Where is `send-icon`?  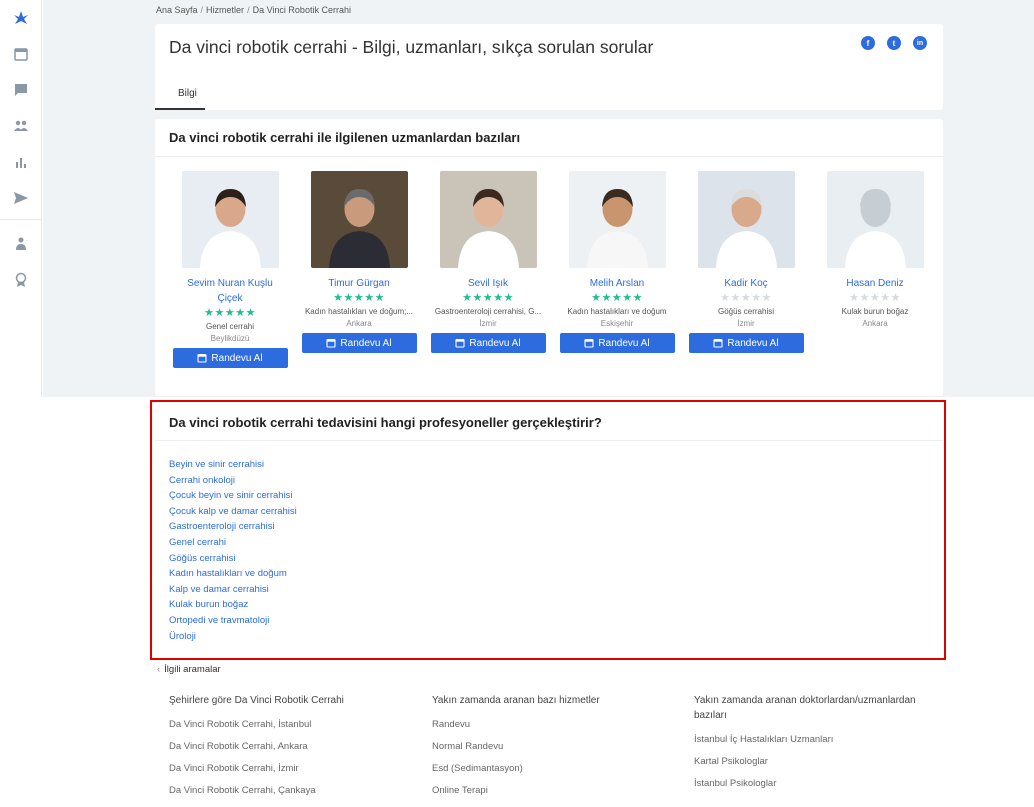 send-icon is located at coordinates (21, 198).